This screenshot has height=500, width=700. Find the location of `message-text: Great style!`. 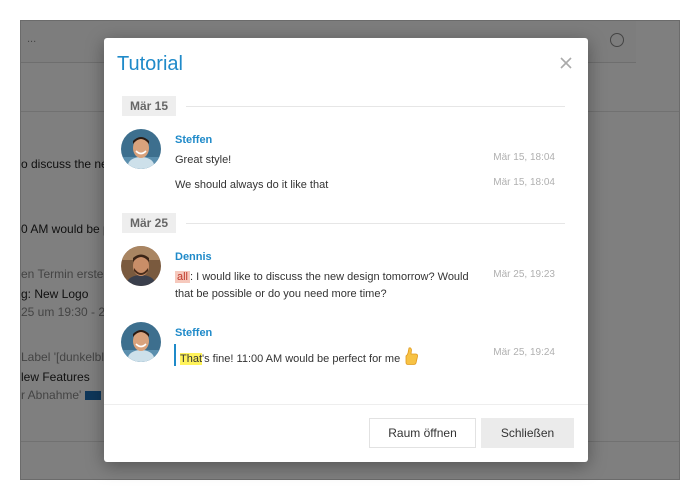

message-text: Great style! is located at coordinates (203, 160).